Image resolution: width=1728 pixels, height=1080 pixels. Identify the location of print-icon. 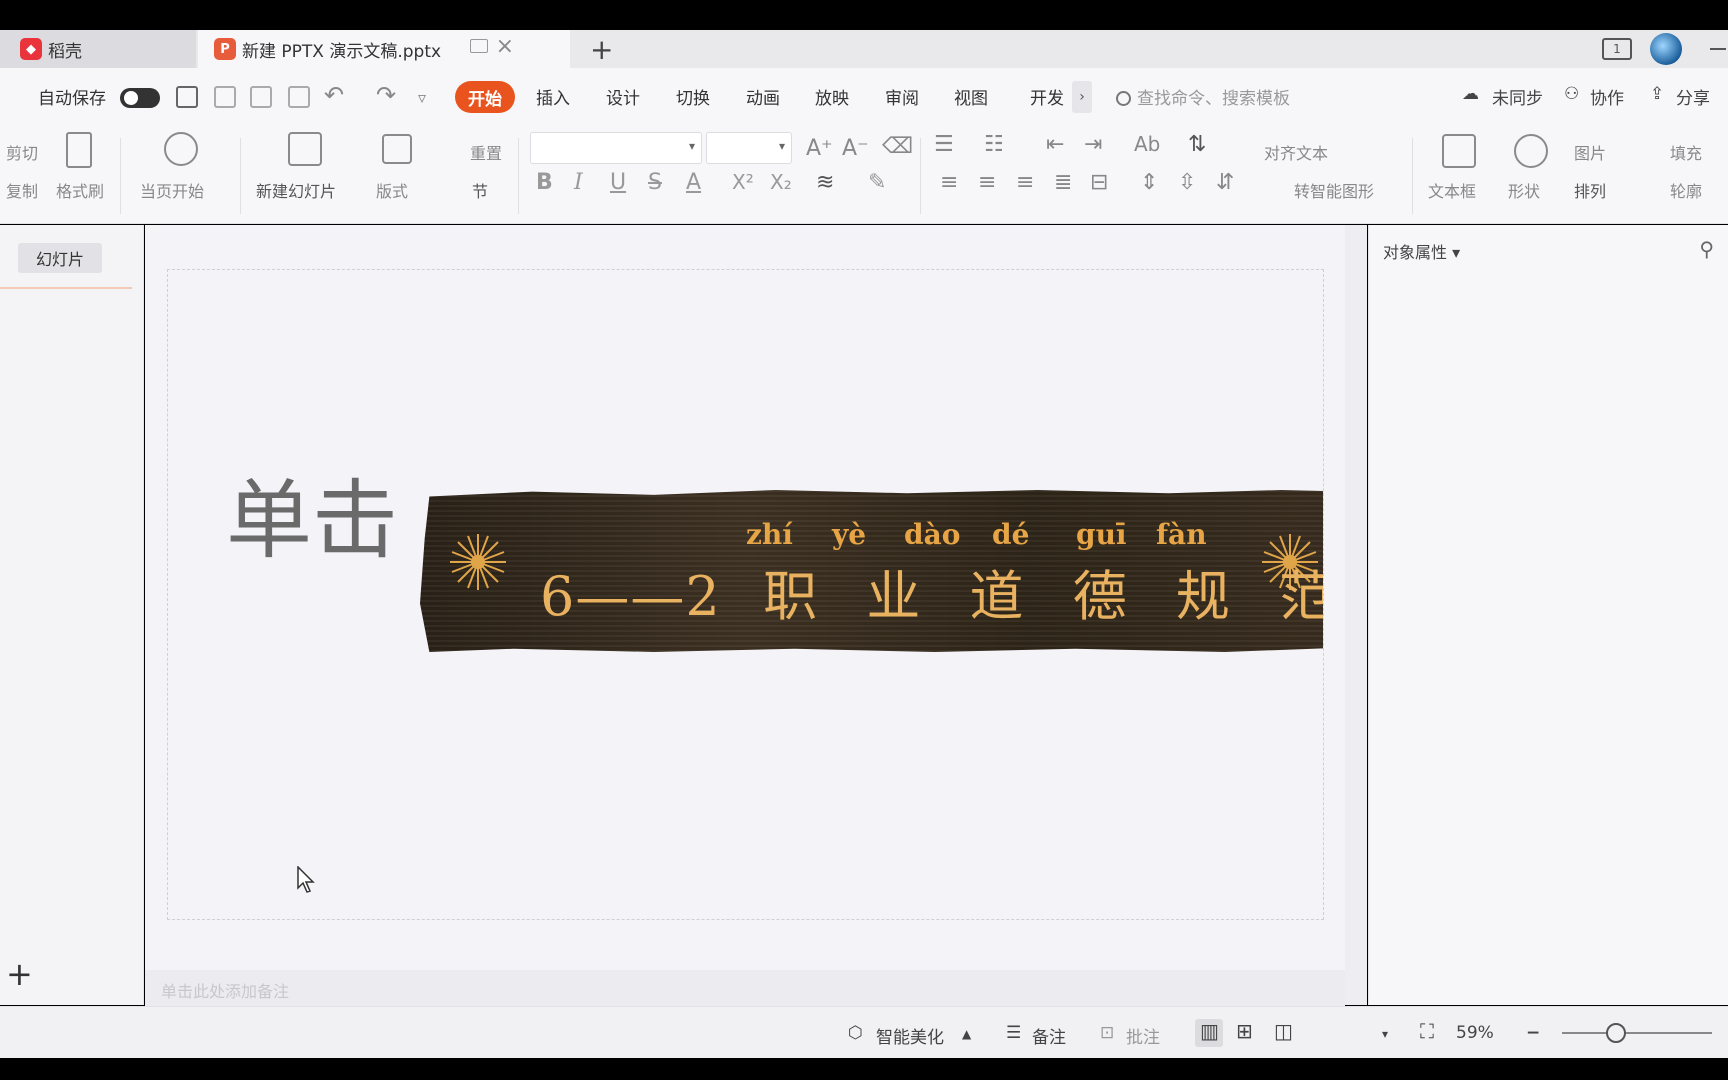
(261, 97).